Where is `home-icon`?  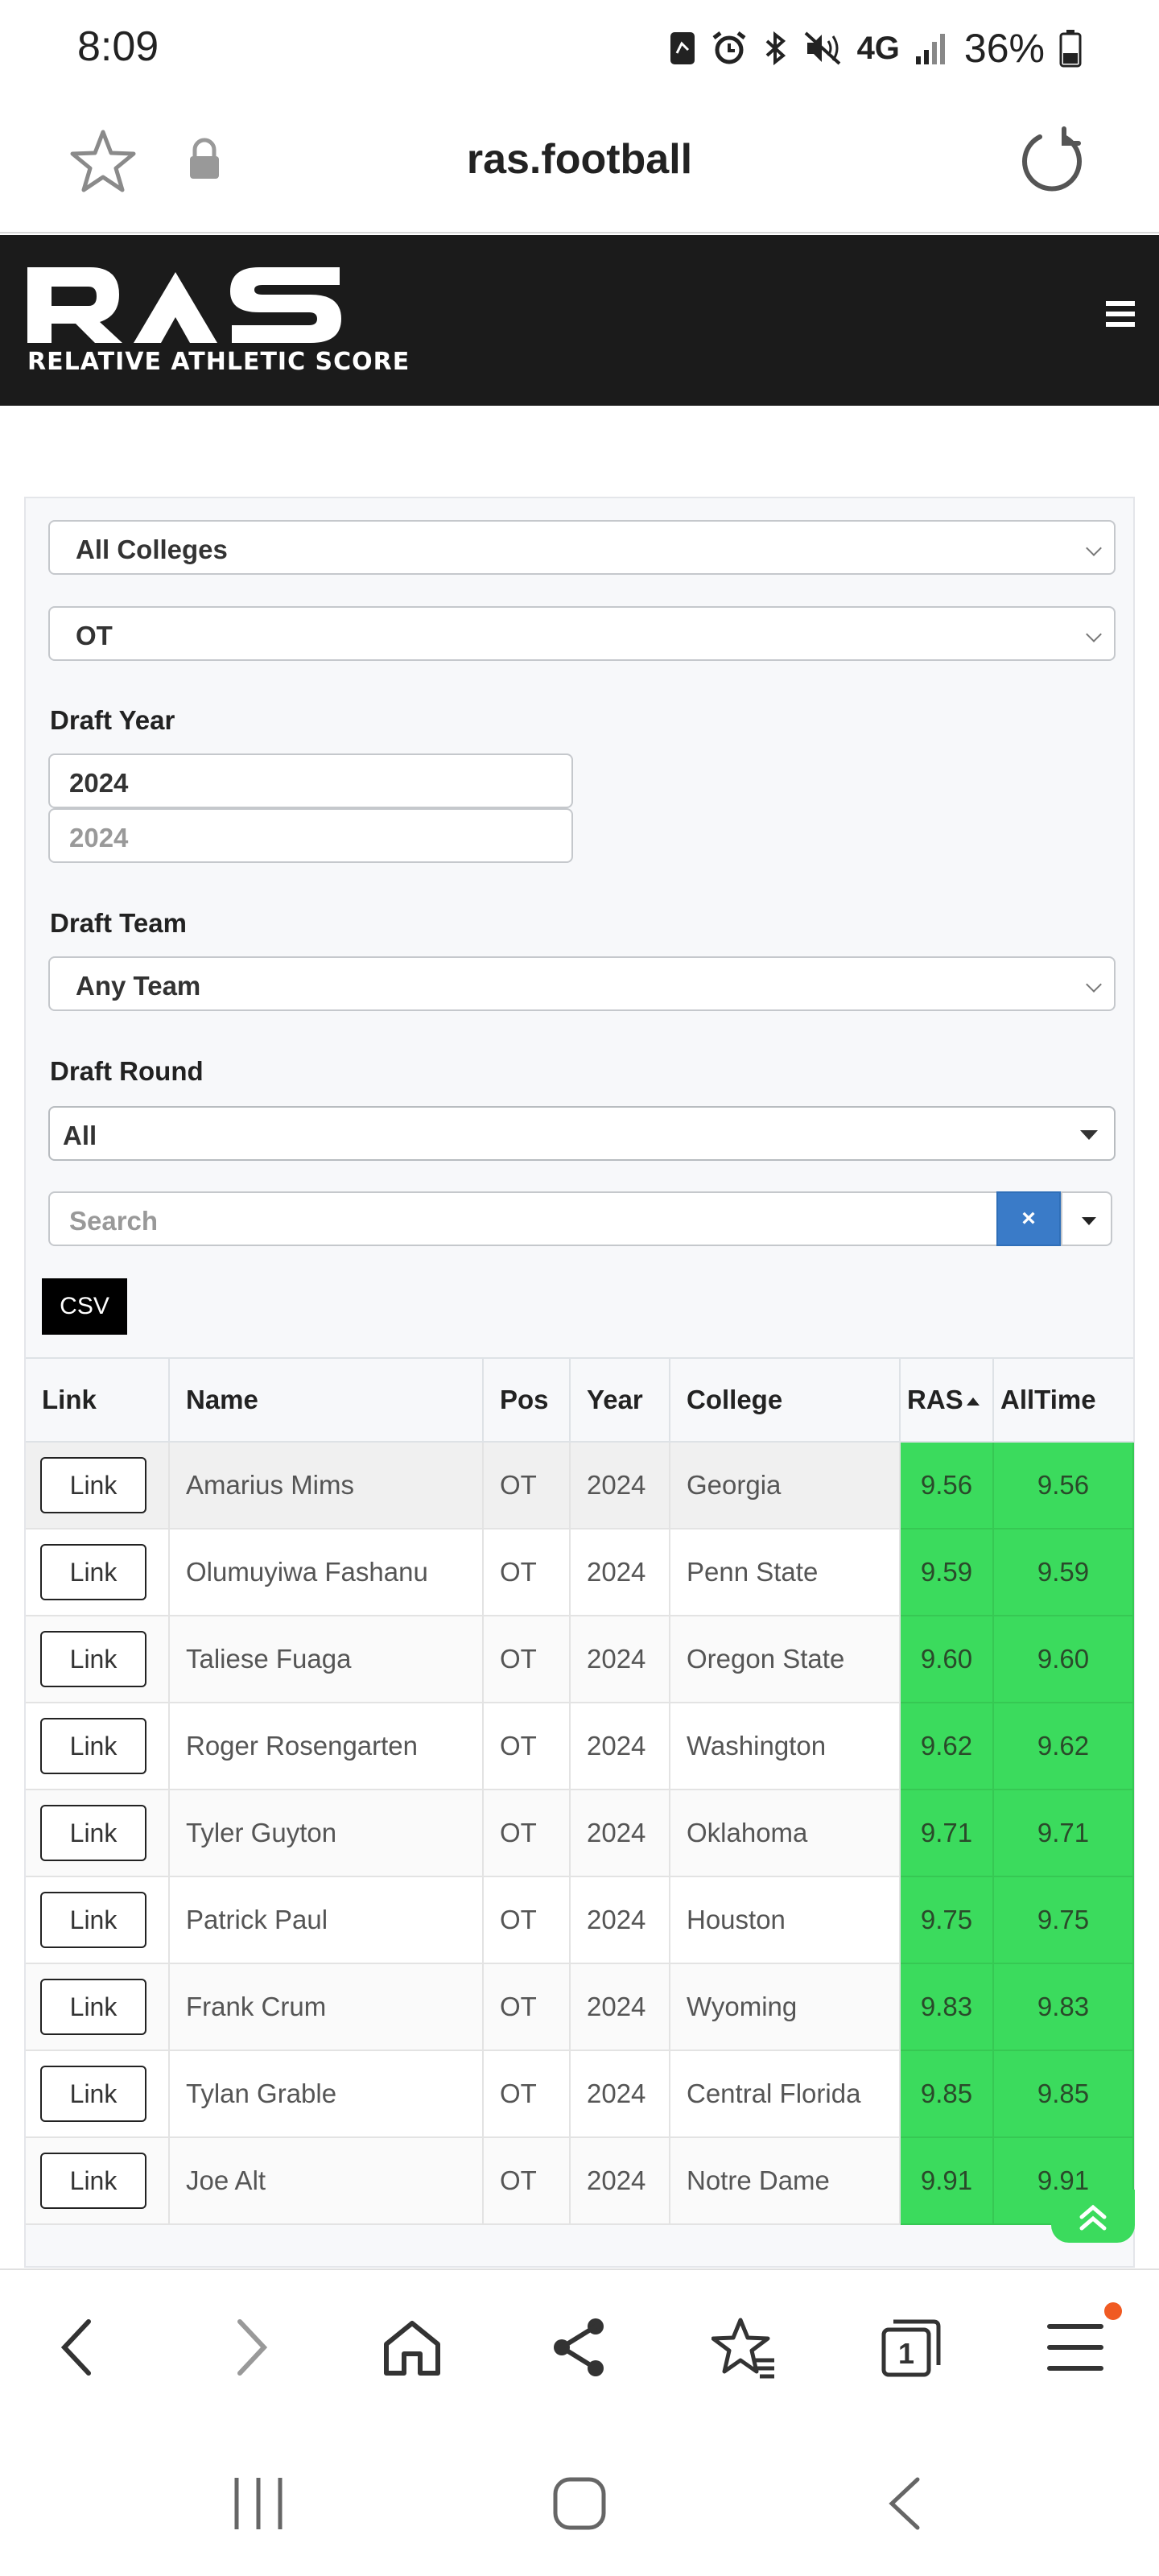 home-icon is located at coordinates (412, 2347).